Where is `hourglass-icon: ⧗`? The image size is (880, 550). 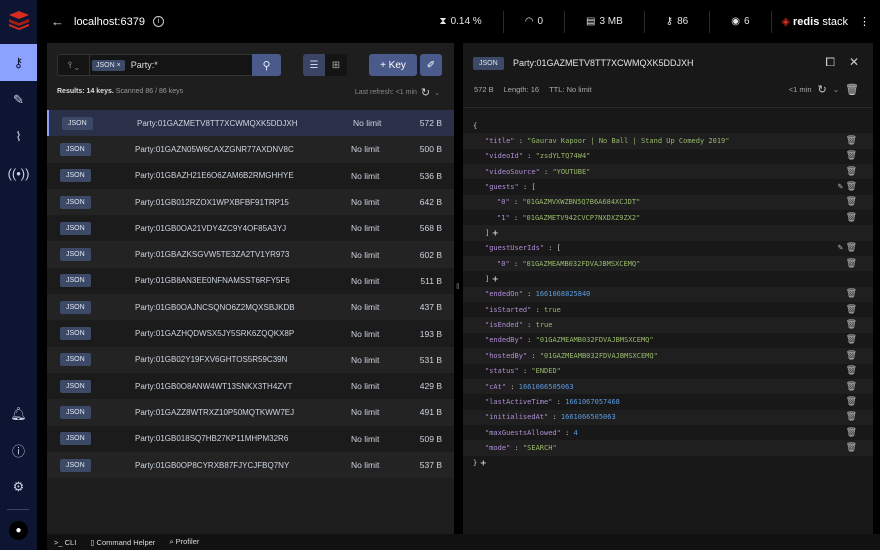 hourglass-icon: ⧗ is located at coordinates (443, 21).